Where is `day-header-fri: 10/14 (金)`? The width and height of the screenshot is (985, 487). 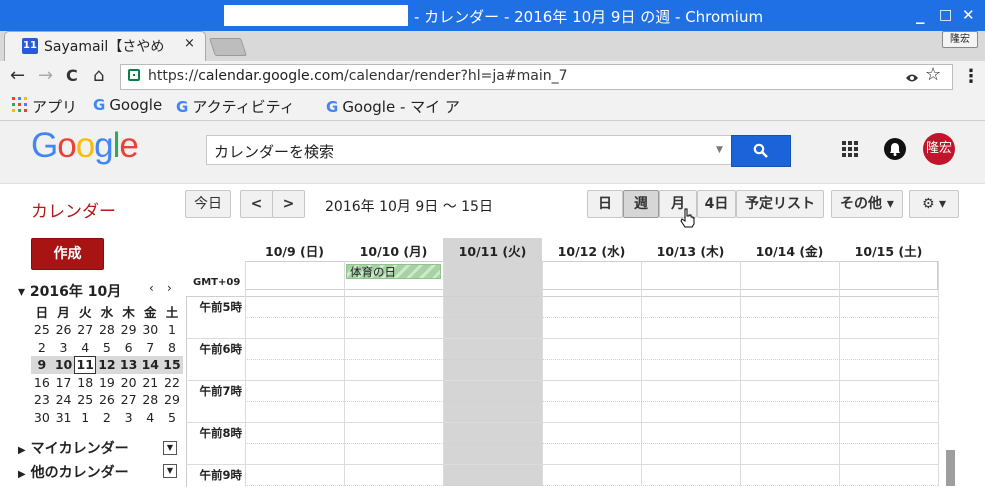
day-header-fri: 10/14 (金) is located at coordinates (789, 250).